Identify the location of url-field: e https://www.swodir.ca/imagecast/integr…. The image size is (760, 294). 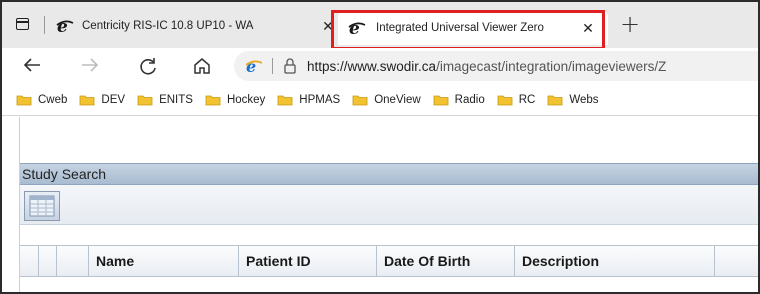
(496, 66).